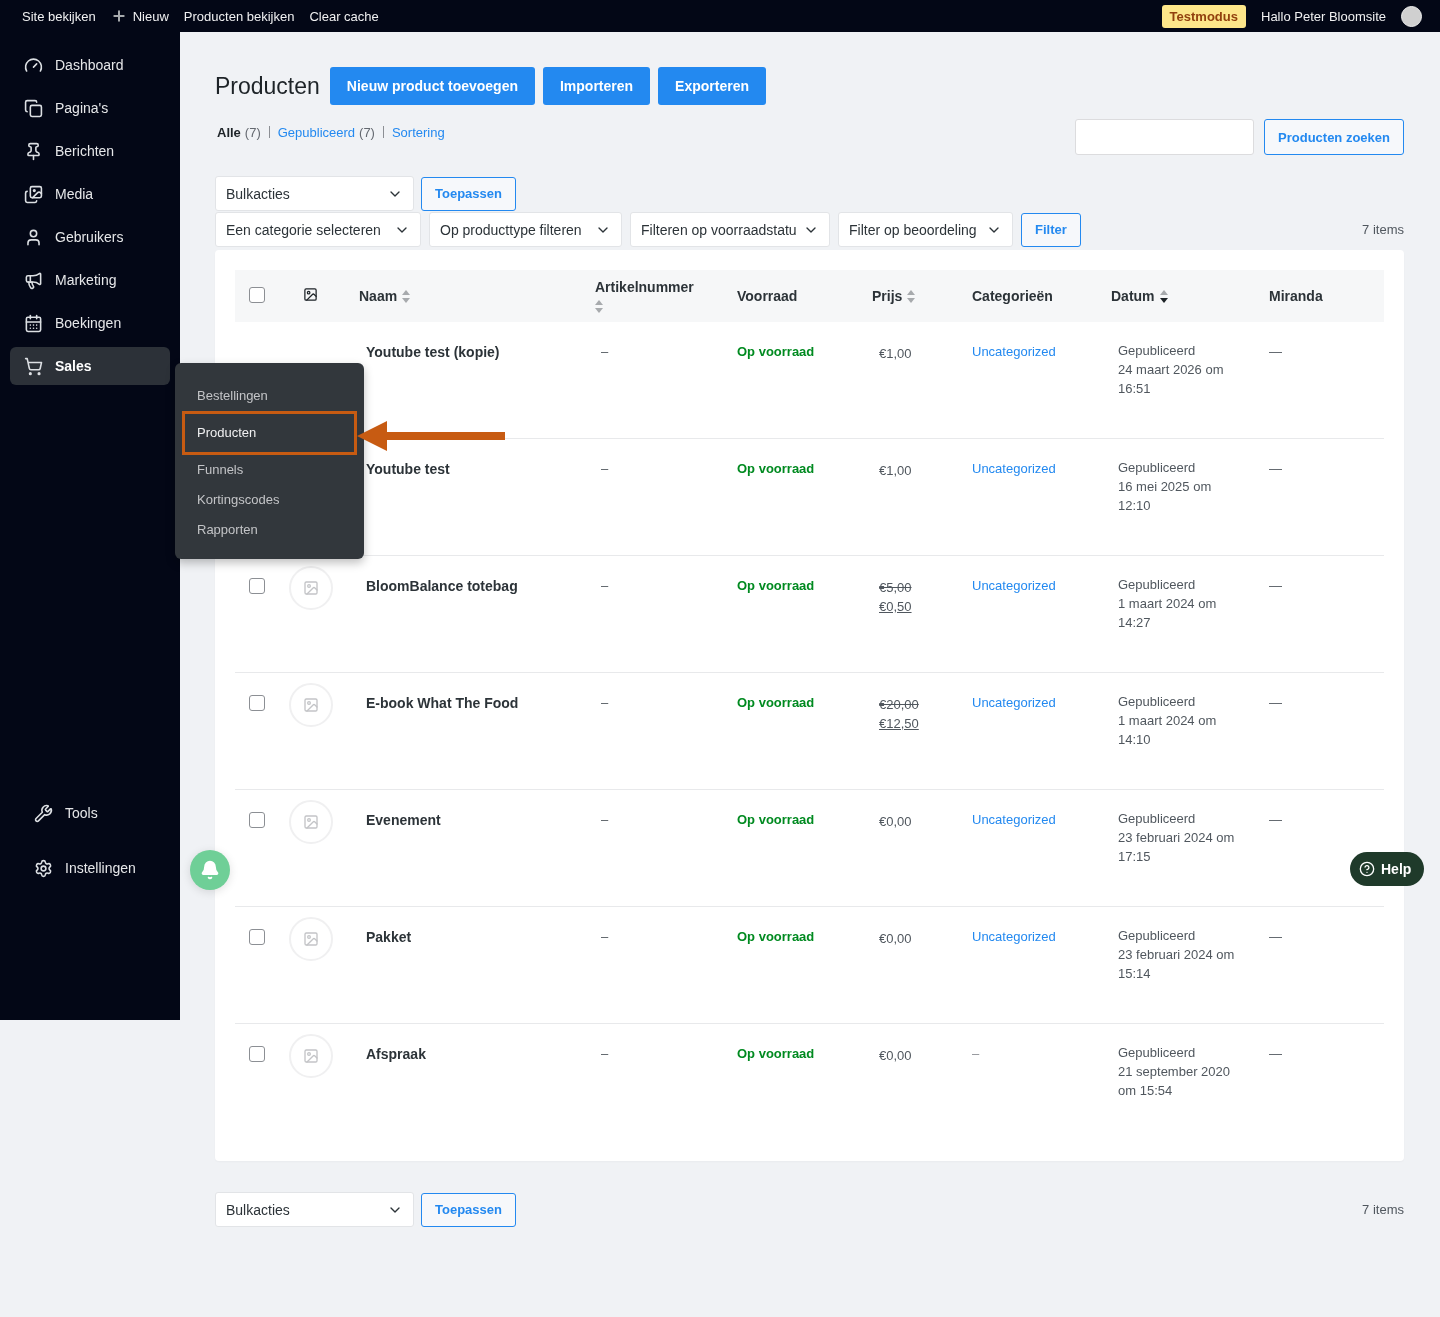 This screenshot has width=1440, height=1317. I want to click on help-icon, so click(1367, 869).